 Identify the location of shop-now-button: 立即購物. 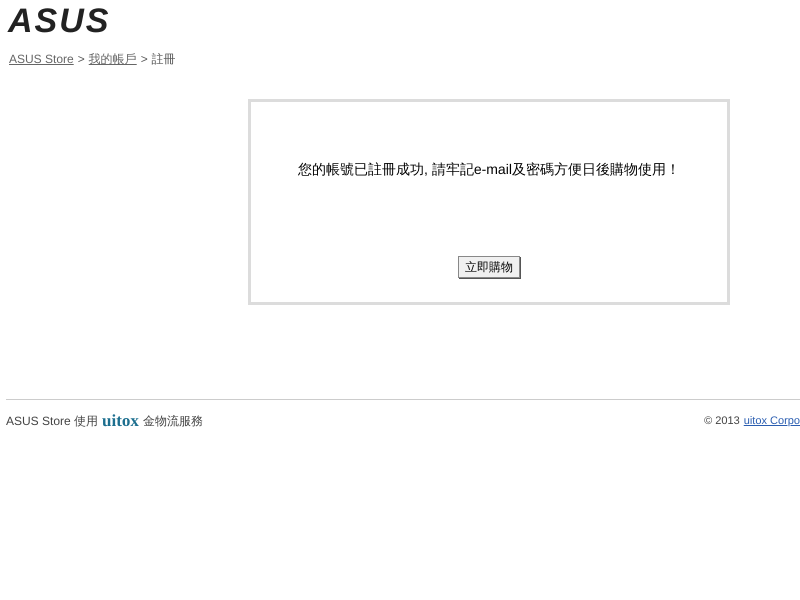
(489, 267).